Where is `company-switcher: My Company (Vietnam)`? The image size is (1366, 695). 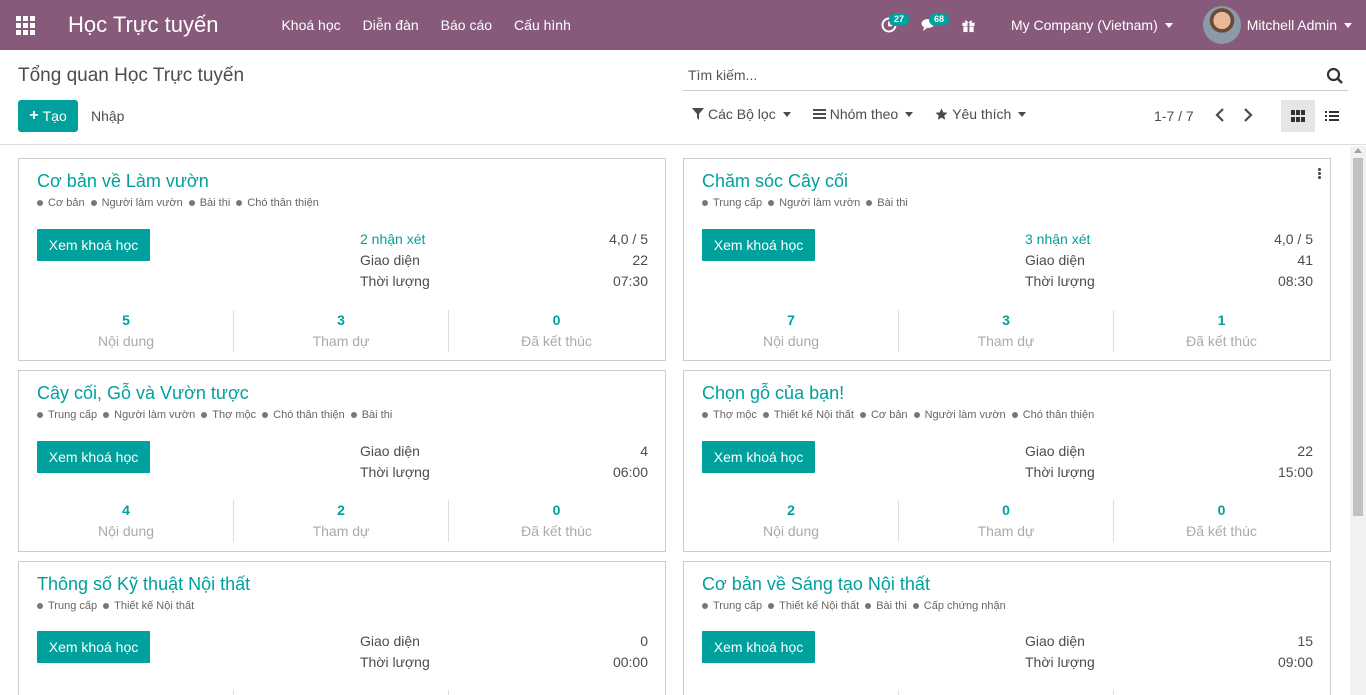
company-switcher: My Company (Vietnam) is located at coordinates (1092, 25).